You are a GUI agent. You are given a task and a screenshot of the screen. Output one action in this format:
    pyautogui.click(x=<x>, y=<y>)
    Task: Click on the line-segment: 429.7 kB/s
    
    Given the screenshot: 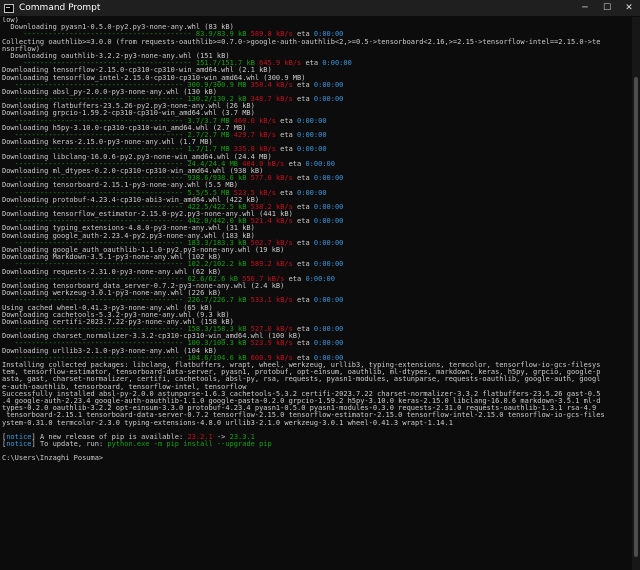 What is the action you would take?
    pyautogui.click(x=252, y=135)
    